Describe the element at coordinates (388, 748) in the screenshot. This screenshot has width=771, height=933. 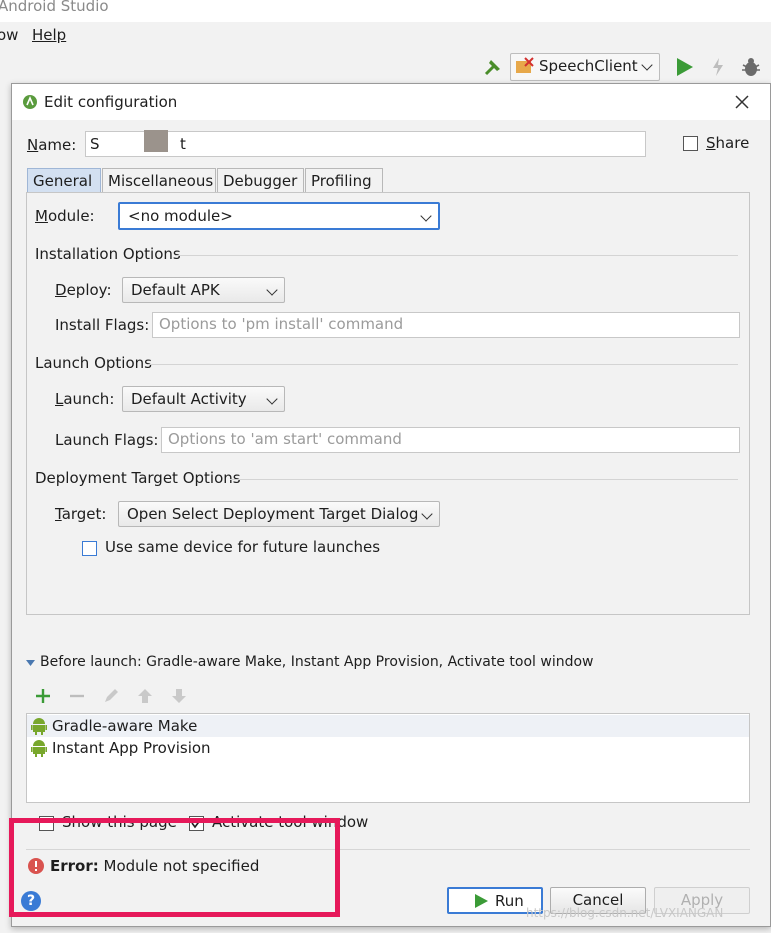
I see `list-item: Instant App Provision` at that location.